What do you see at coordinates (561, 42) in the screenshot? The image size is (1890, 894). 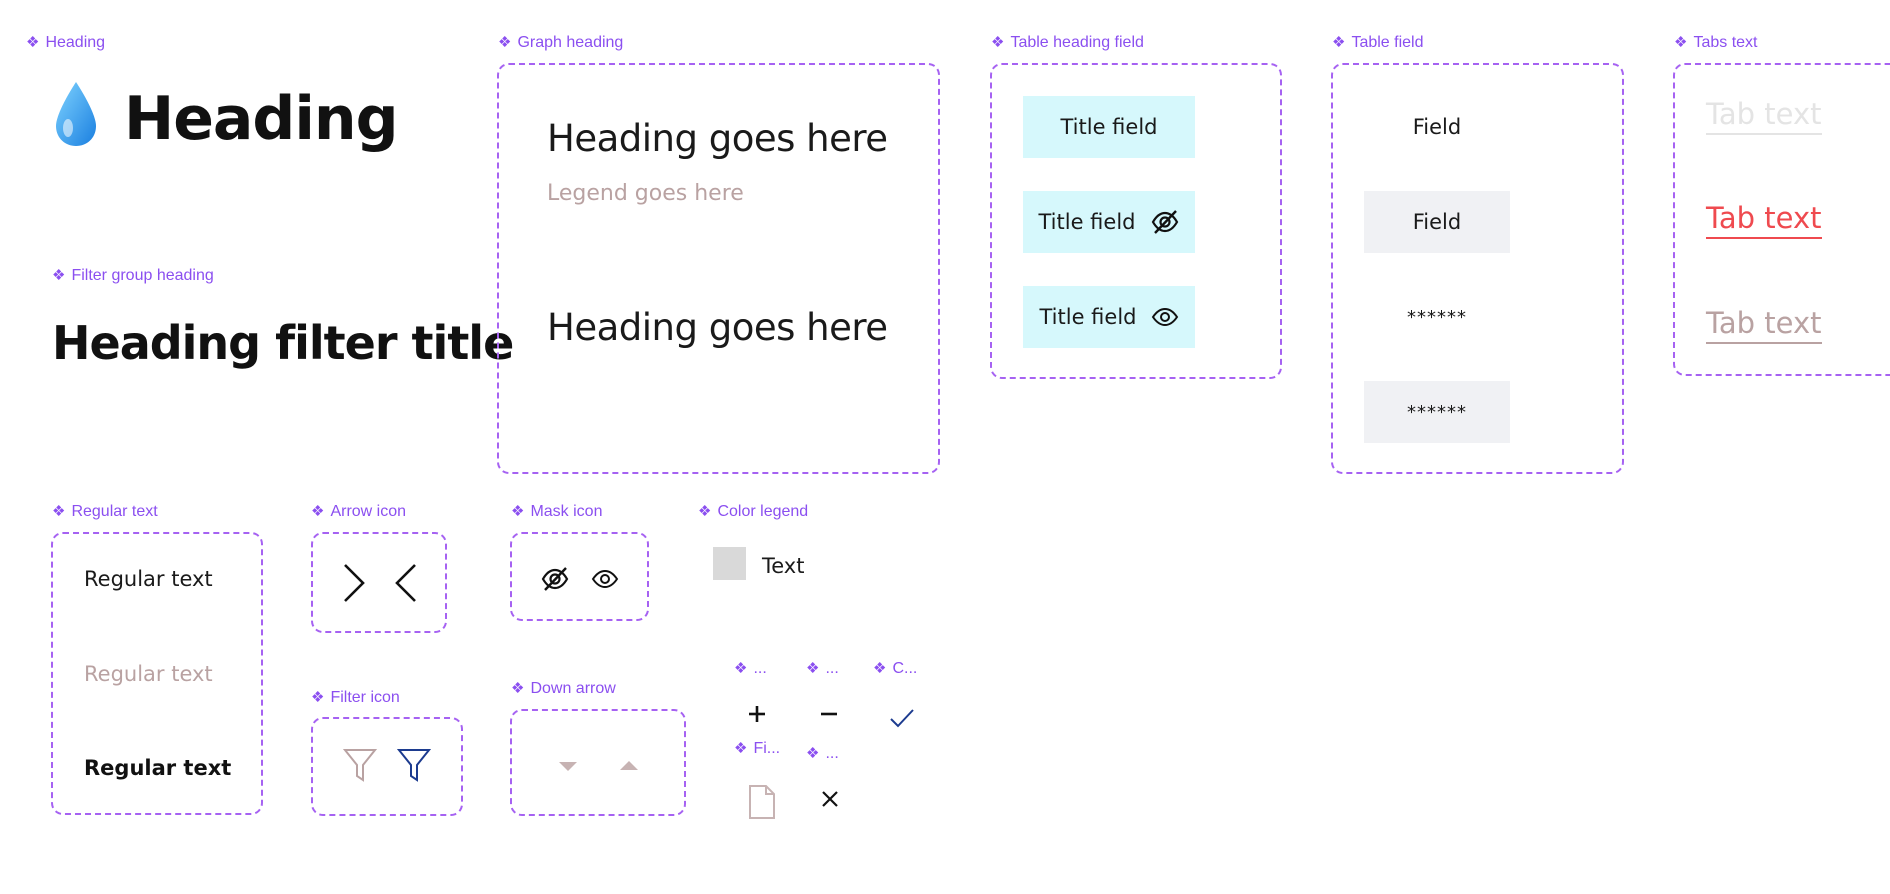 I see `component-label-graph-heading: ❖ Graph heading` at bounding box center [561, 42].